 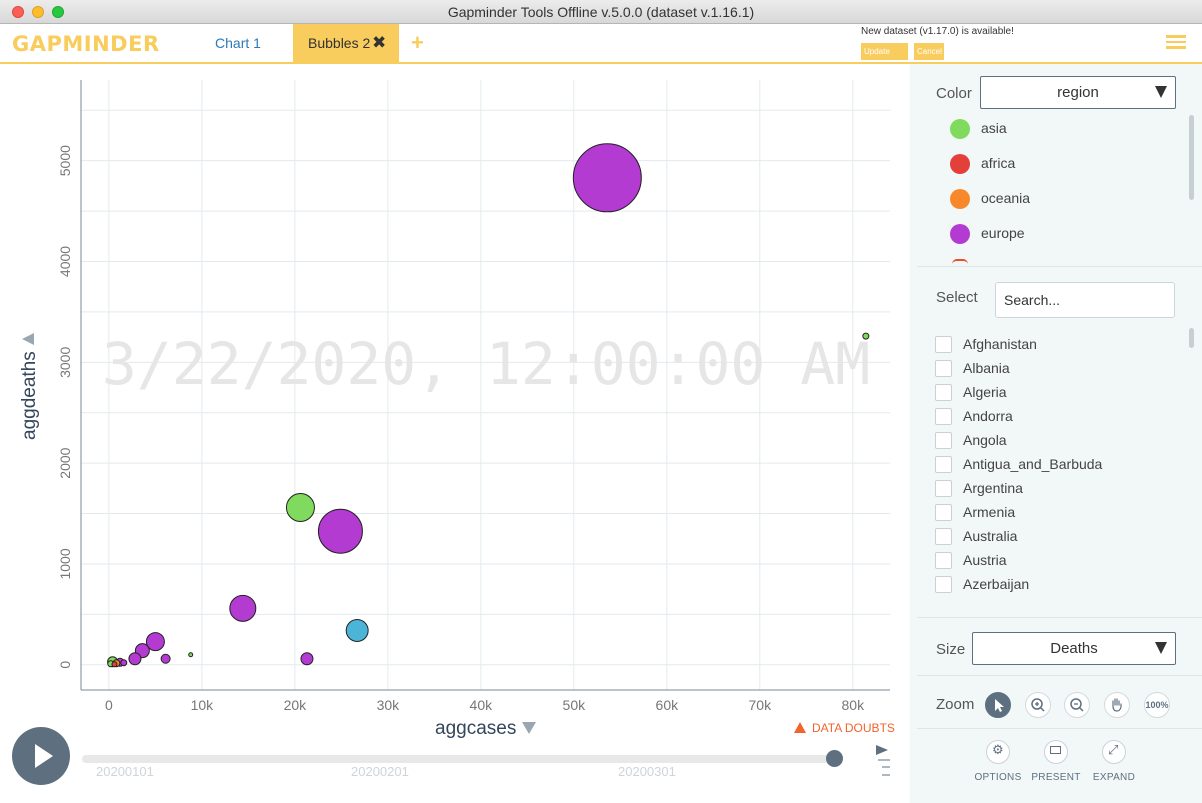 What do you see at coordinates (844, 728) in the screenshot?
I see `data-doubts-link: DATA DOUBTS` at bounding box center [844, 728].